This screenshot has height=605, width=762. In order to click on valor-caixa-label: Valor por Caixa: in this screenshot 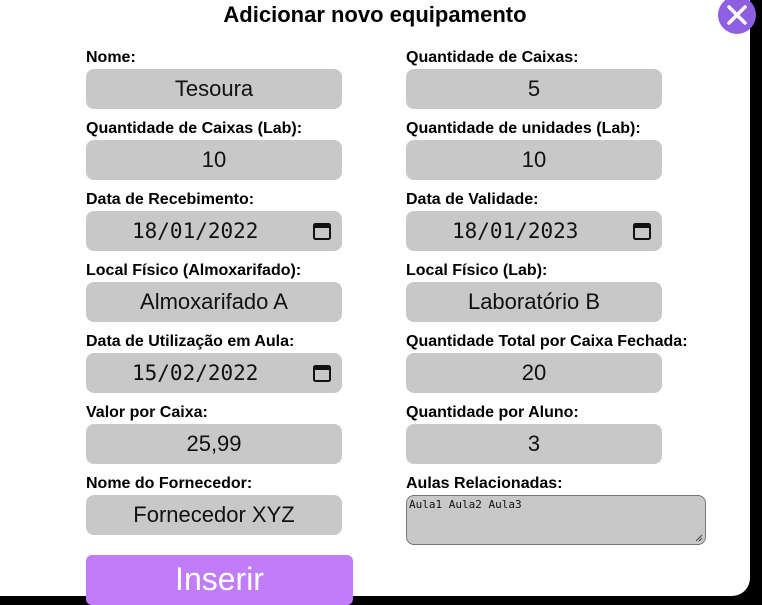, I will do `click(147, 412)`.